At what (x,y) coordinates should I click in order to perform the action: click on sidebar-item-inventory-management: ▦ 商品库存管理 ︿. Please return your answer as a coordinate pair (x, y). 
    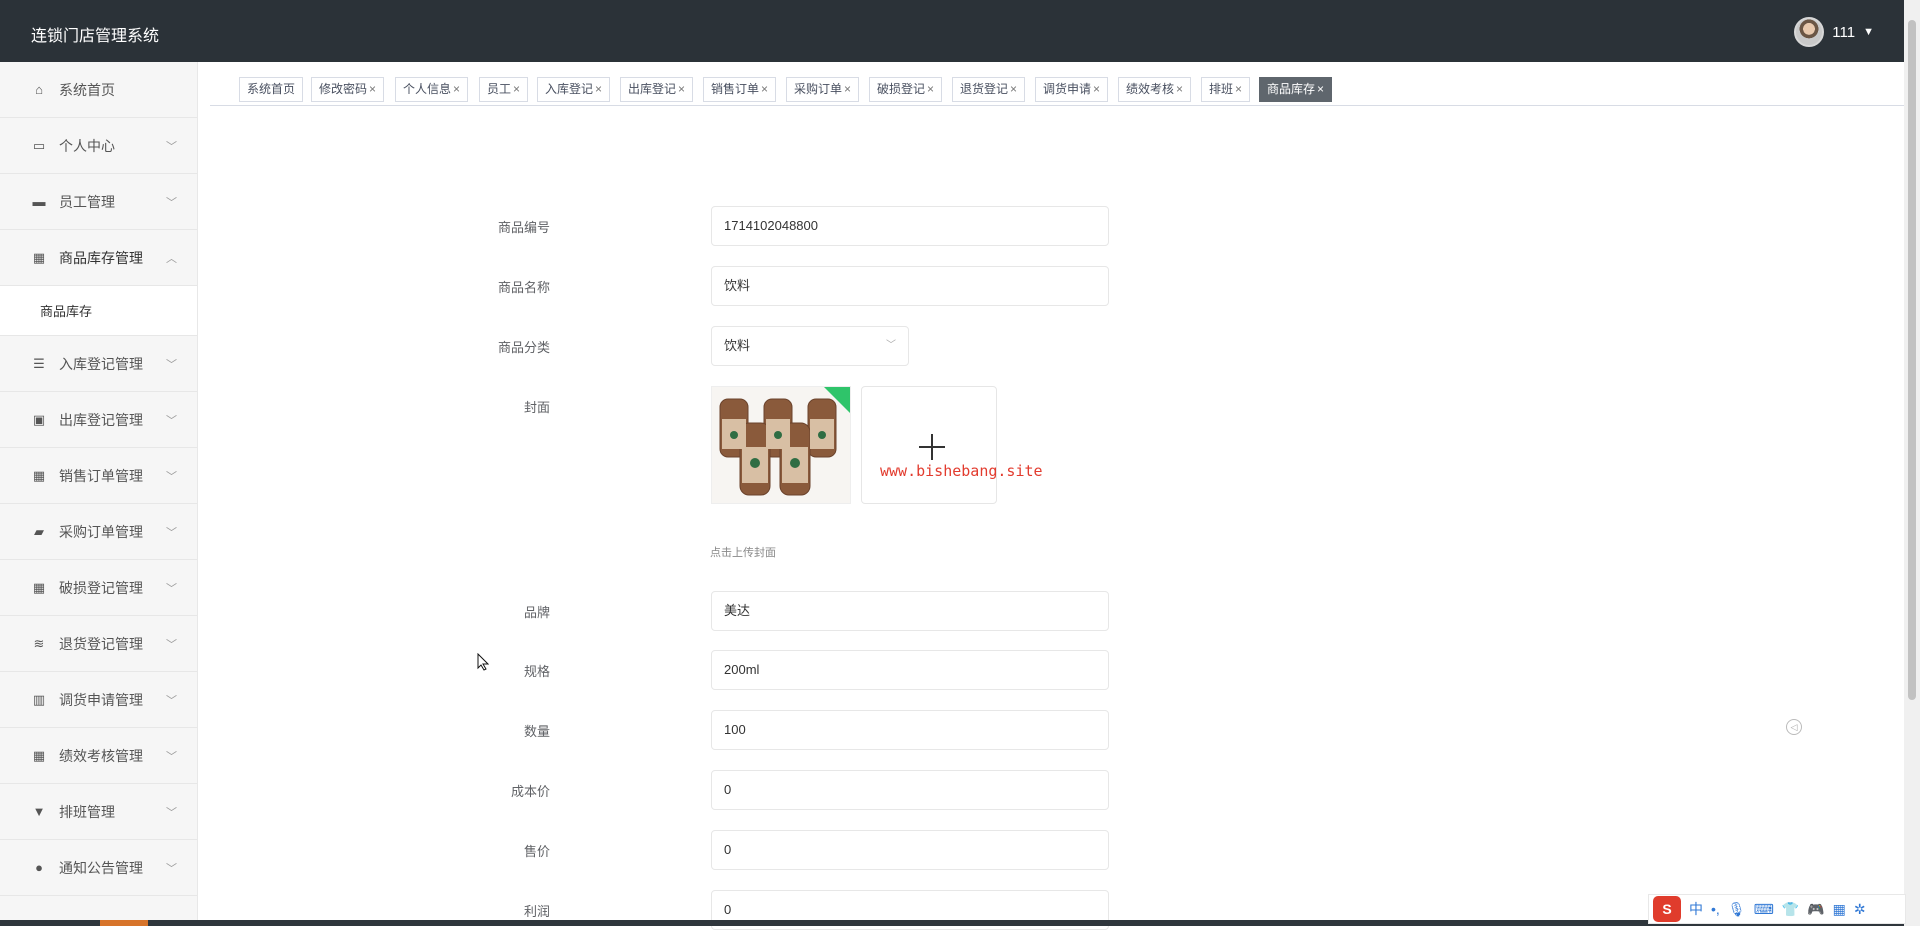
    Looking at the image, I should click on (98, 258).